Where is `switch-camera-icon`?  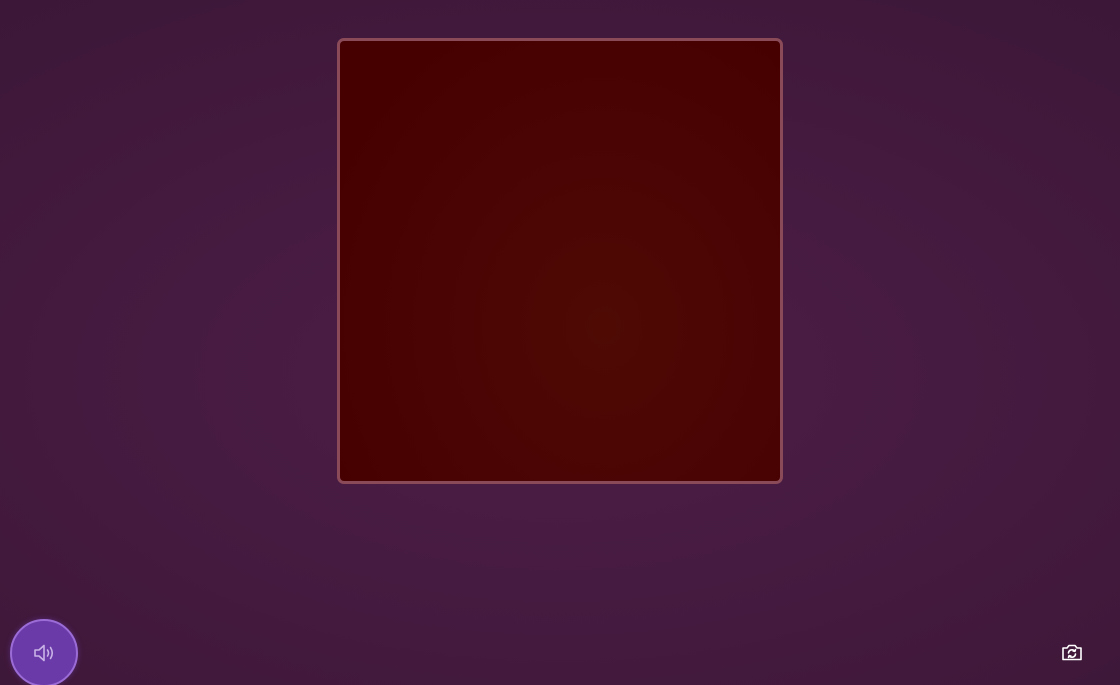 switch-camera-icon is located at coordinates (1072, 652).